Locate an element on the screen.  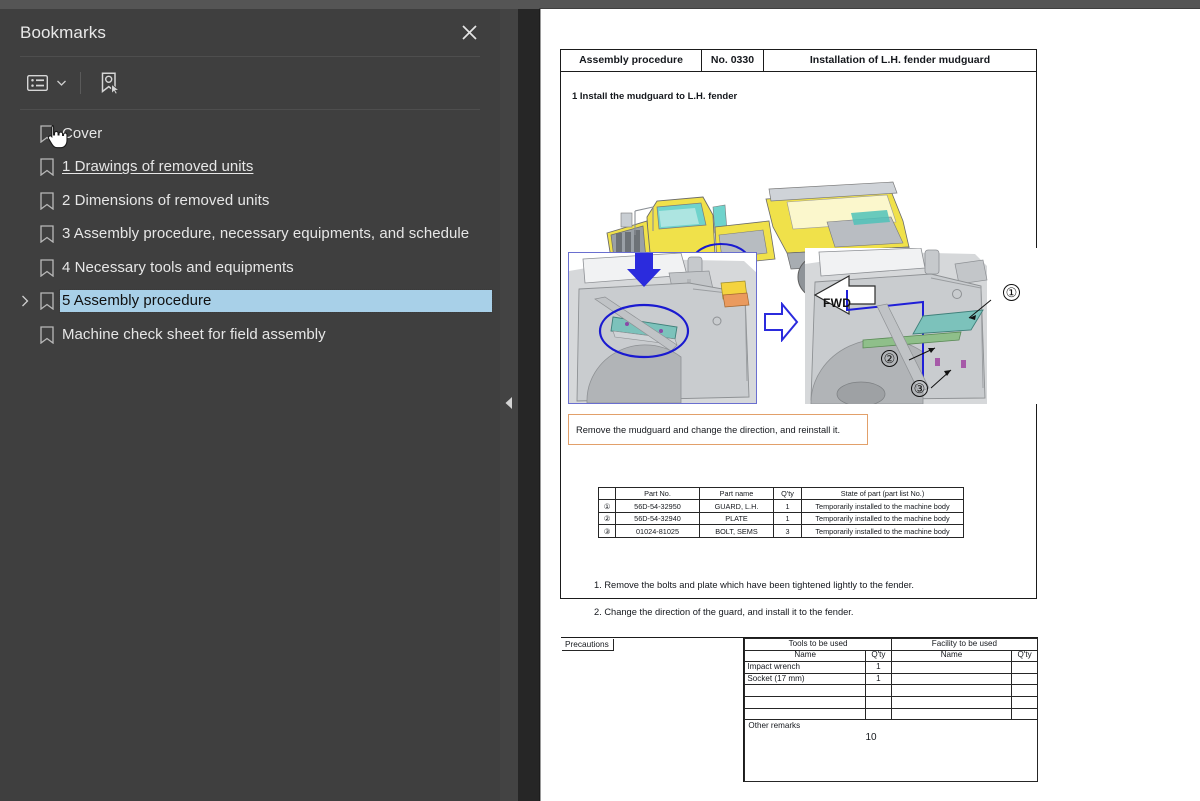
step-title: 1 Install the mudguard to L.H. fender is located at coordinates (655, 96).